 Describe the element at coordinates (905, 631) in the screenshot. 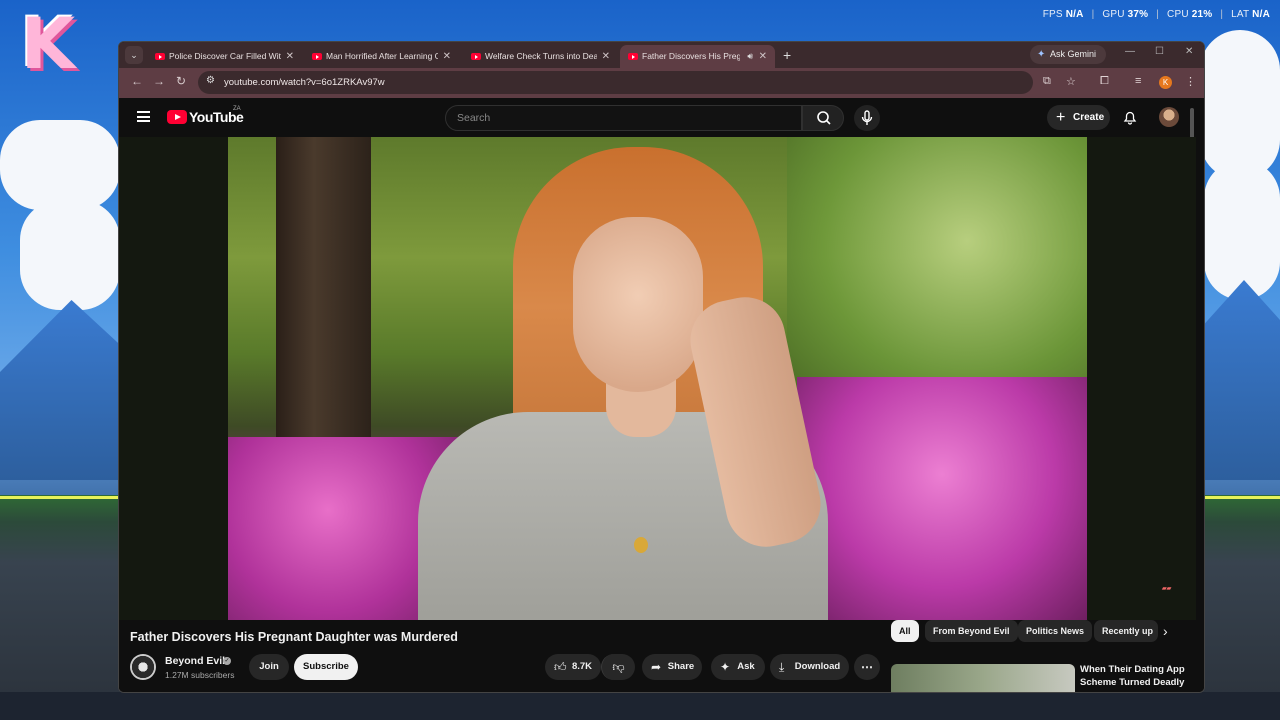

I see `chip-all: All` at that location.